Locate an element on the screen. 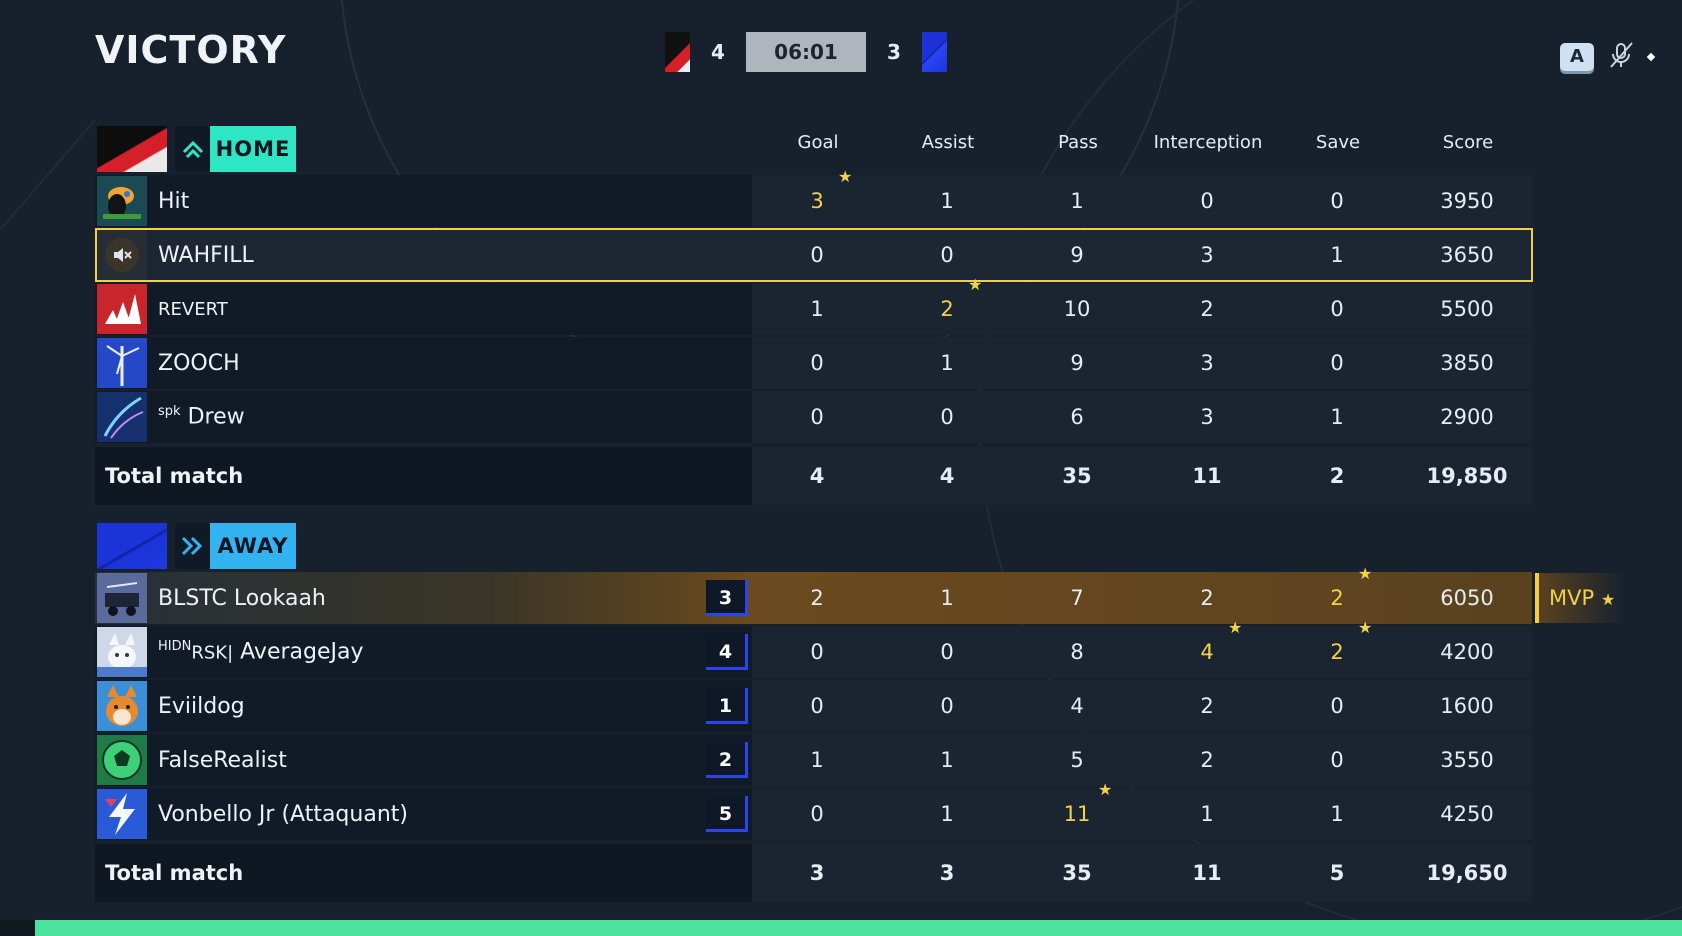 This screenshot has width=1682, height=936. rank-badge: 5 is located at coordinates (727, 814).